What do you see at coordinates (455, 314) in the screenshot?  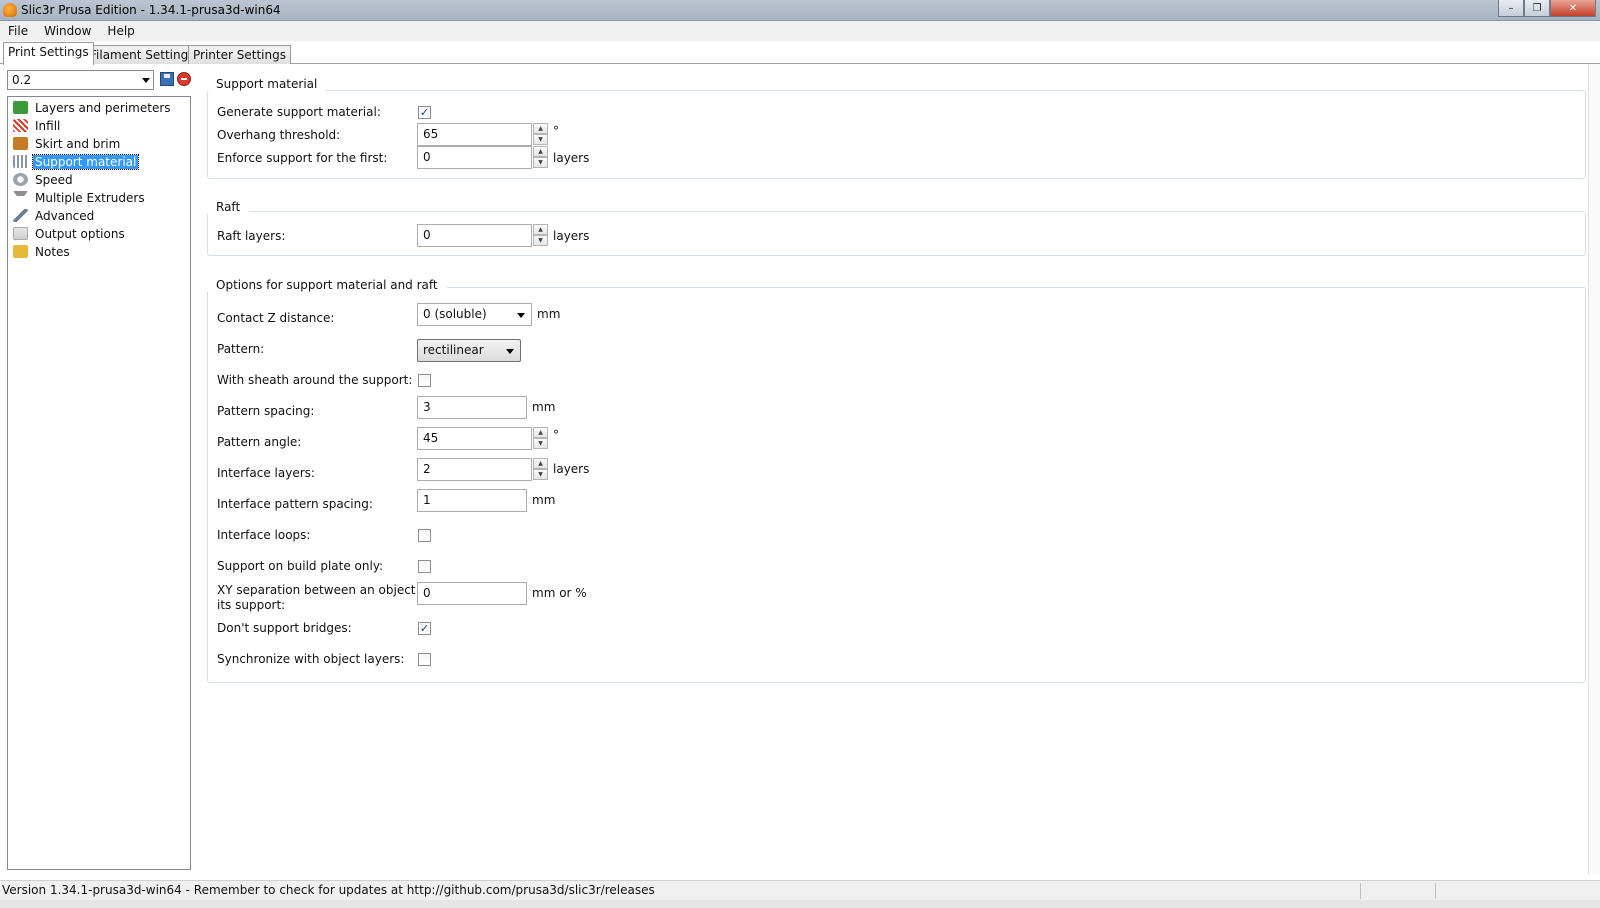 I see `contact-z-distance-value: 0 (soluble)` at bounding box center [455, 314].